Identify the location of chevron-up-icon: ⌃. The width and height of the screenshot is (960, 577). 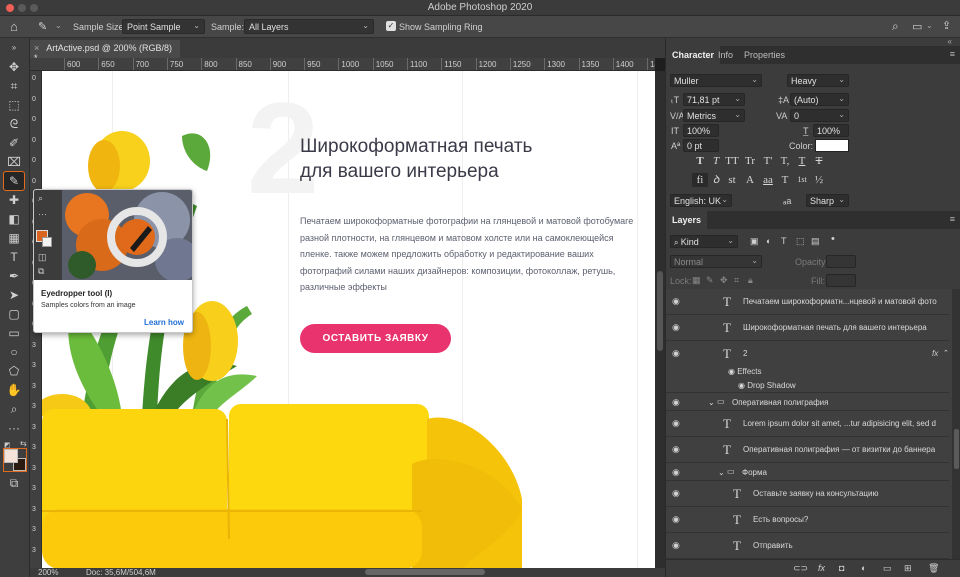
(946, 353).